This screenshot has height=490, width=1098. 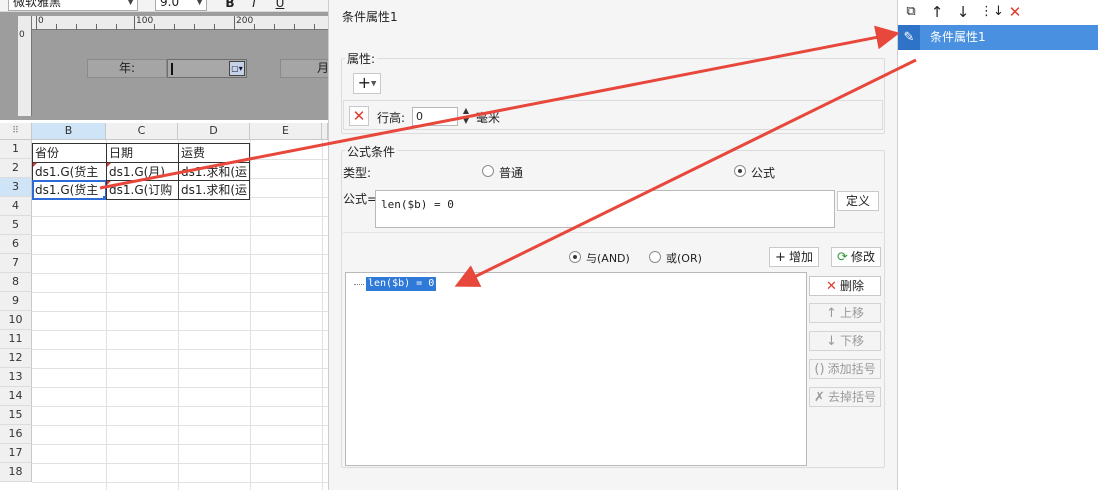 I want to click on cell-b1: 省份, so click(x=69, y=153).